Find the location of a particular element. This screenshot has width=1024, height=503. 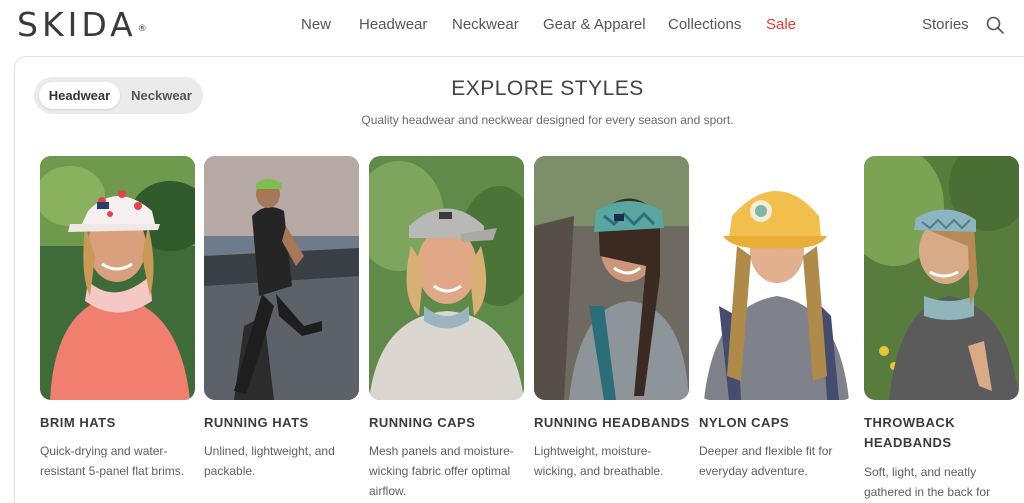

product-photo-throwback-headbands is located at coordinates (941, 278).